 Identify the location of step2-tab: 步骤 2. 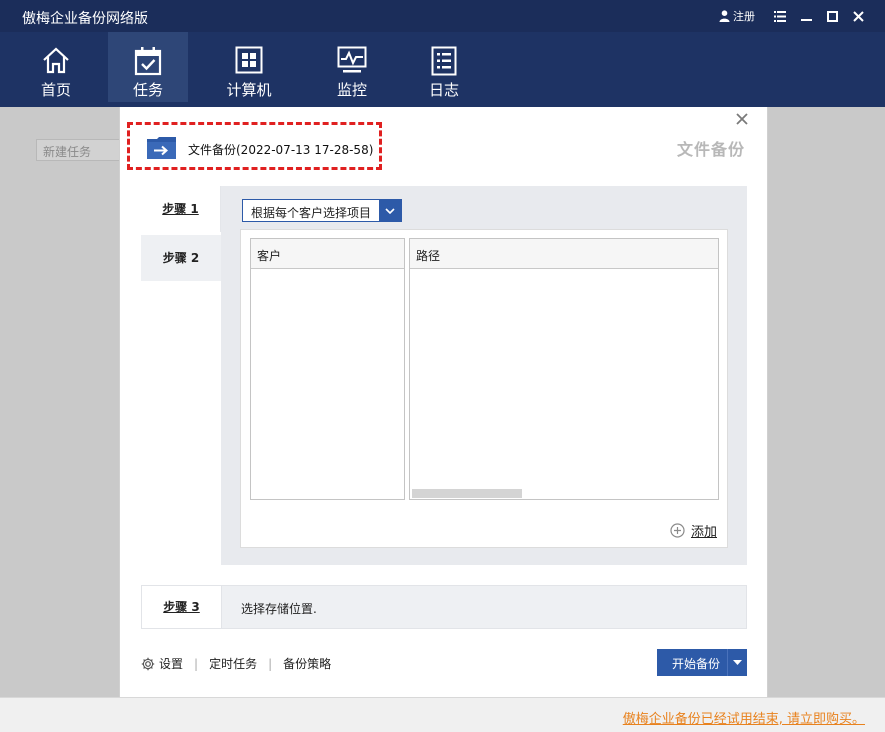
(181, 258).